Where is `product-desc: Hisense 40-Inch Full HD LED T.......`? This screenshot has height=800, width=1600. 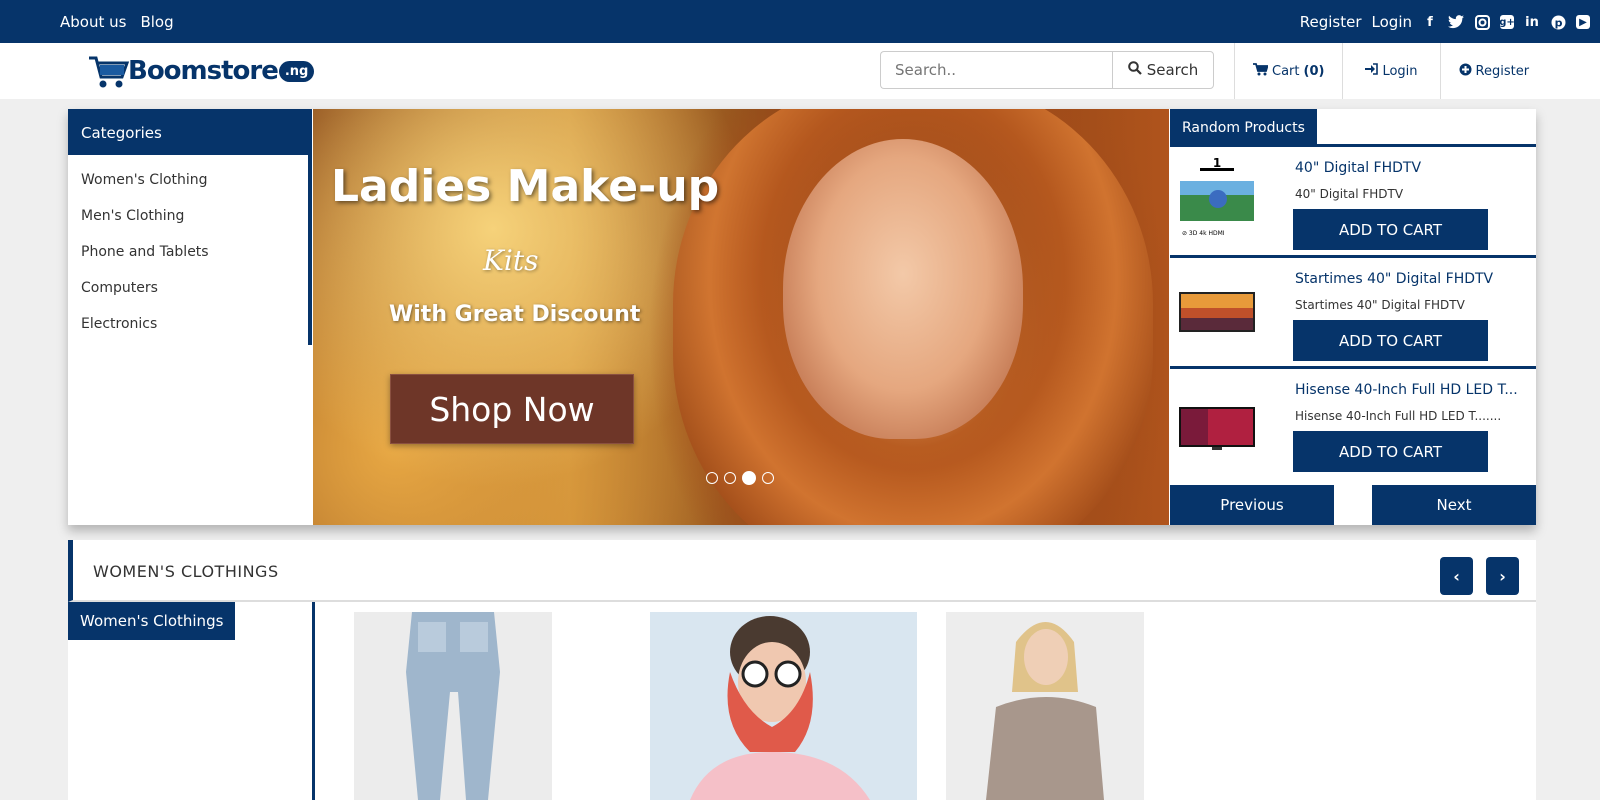
product-desc: Hisense 40-Inch Full HD LED T....... is located at coordinates (1398, 416).